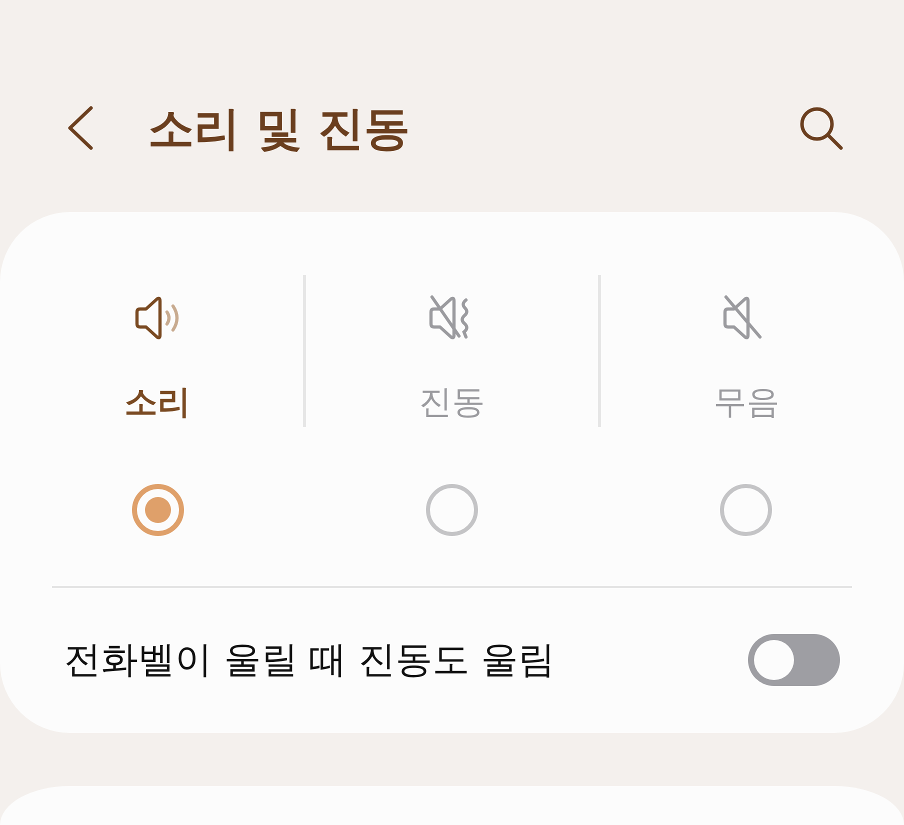 The width and height of the screenshot is (904, 825). What do you see at coordinates (279, 128) in the screenshot?
I see `page-title: 소리 및 진동` at bounding box center [279, 128].